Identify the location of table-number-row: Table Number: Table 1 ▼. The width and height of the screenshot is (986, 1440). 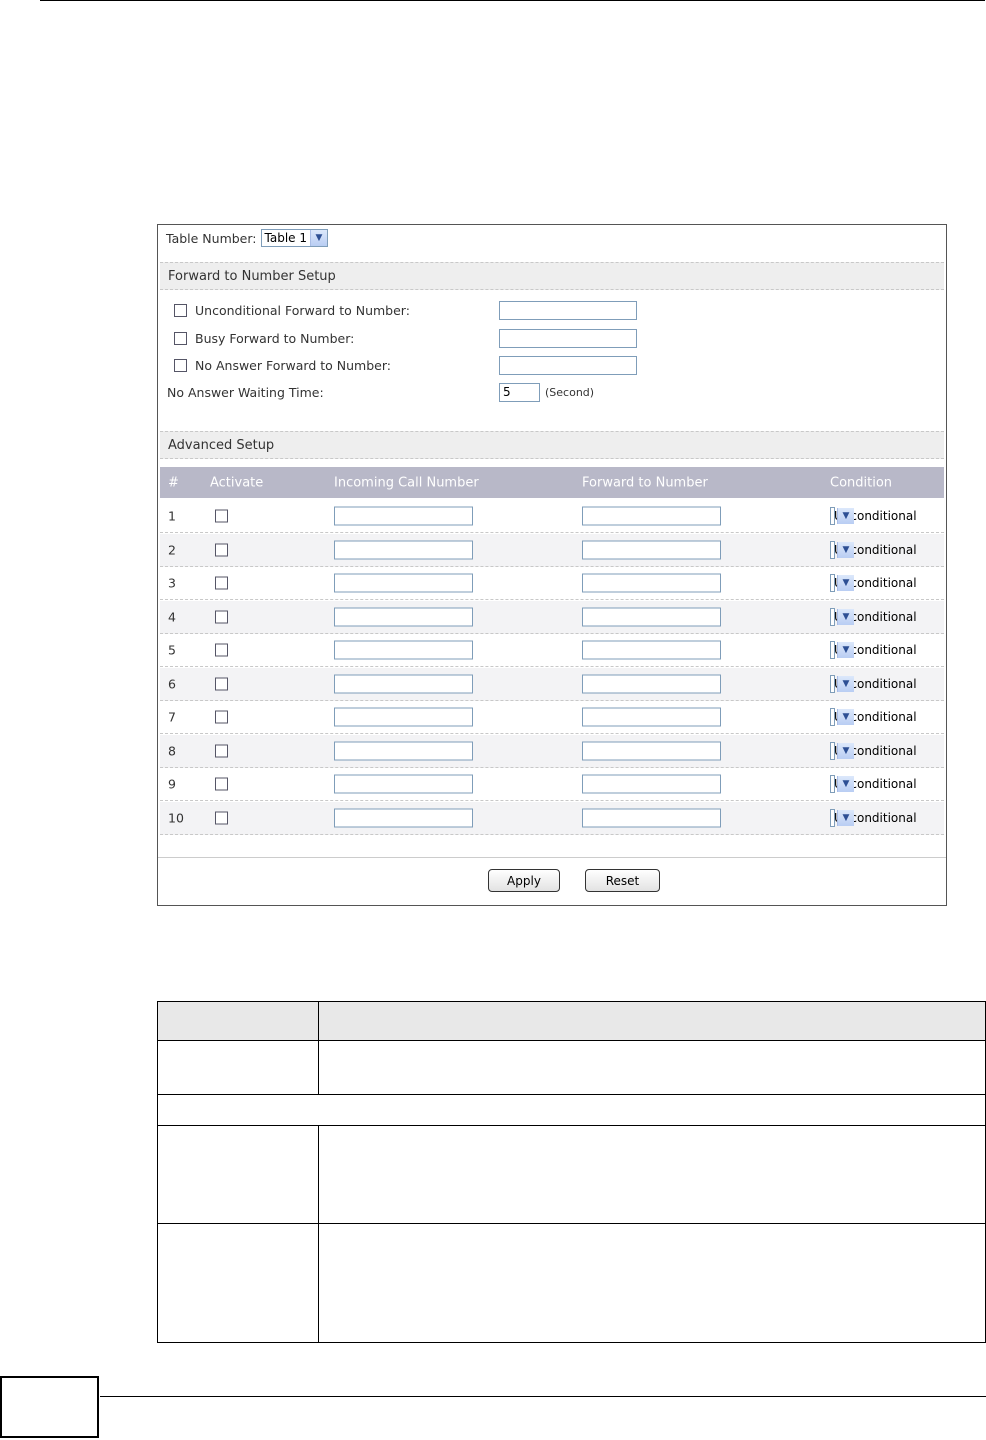
(247, 238).